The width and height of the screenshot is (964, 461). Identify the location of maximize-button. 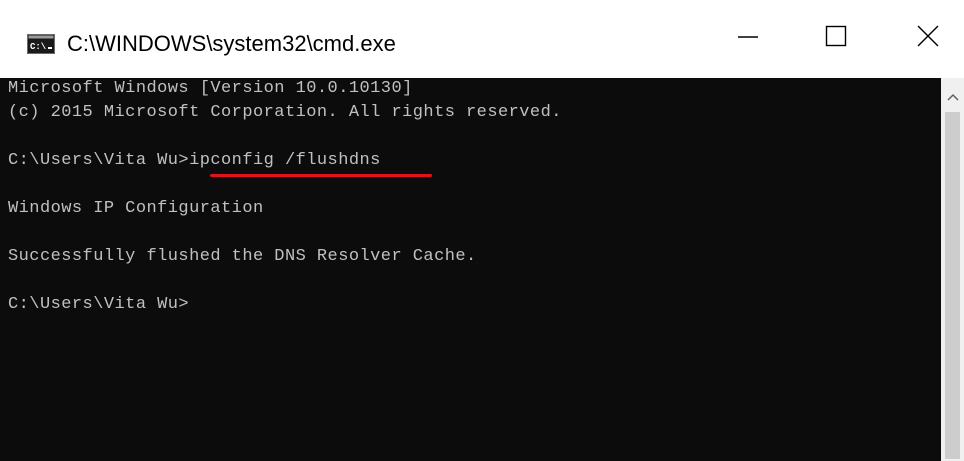
(836, 36).